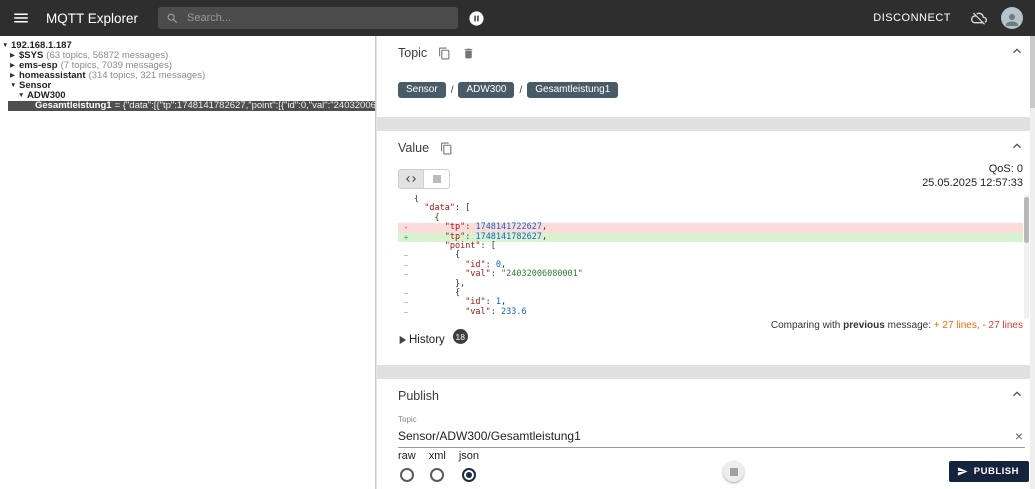 The height and width of the screenshot is (489, 1035). Describe the element at coordinates (21, 18) in the screenshot. I see `menu-icon` at that location.